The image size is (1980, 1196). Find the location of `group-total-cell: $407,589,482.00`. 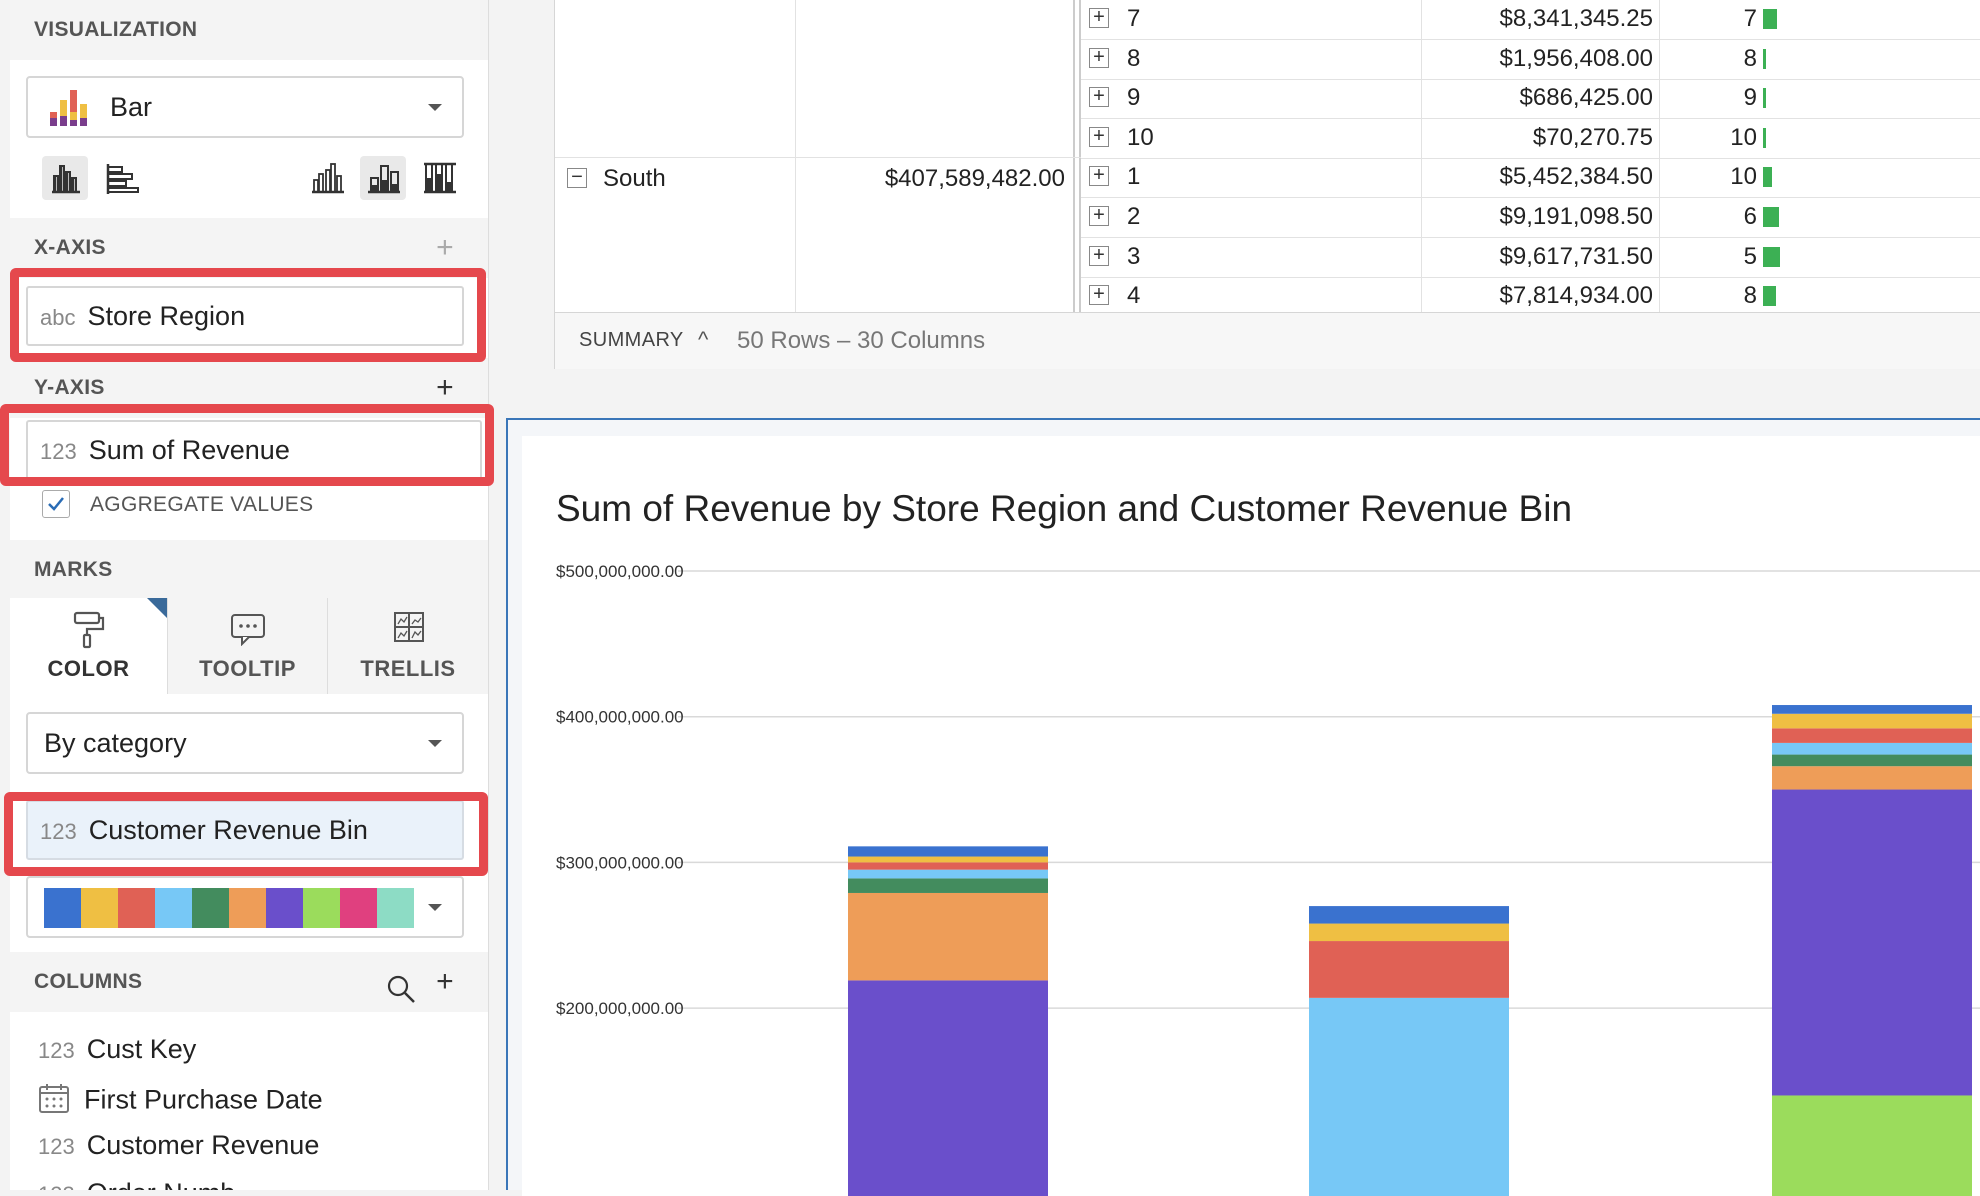

group-total-cell: $407,589,482.00 is located at coordinates (974, 178).